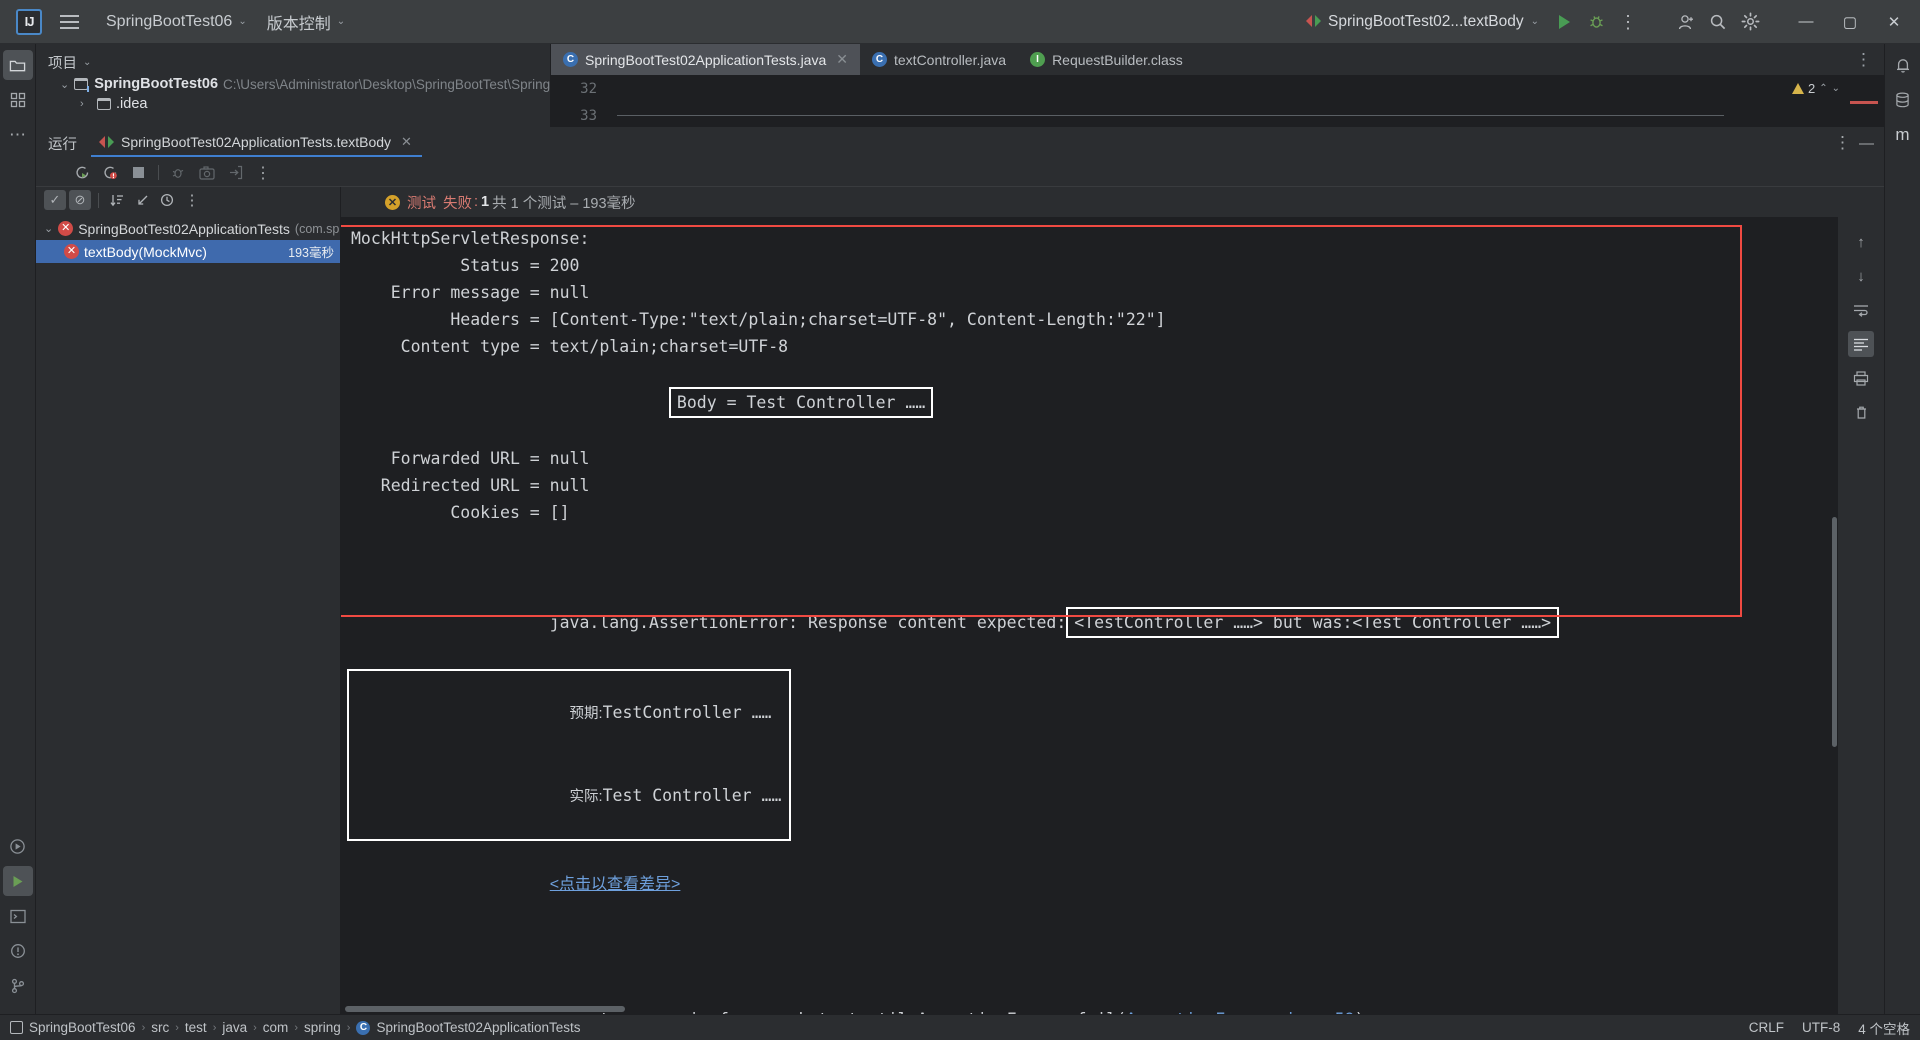 This screenshot has height=1040, width=1920. What do you see at coordinates (1564, 22) in the screenshot?
I see `run-button` at bounding box center [1564, 22].